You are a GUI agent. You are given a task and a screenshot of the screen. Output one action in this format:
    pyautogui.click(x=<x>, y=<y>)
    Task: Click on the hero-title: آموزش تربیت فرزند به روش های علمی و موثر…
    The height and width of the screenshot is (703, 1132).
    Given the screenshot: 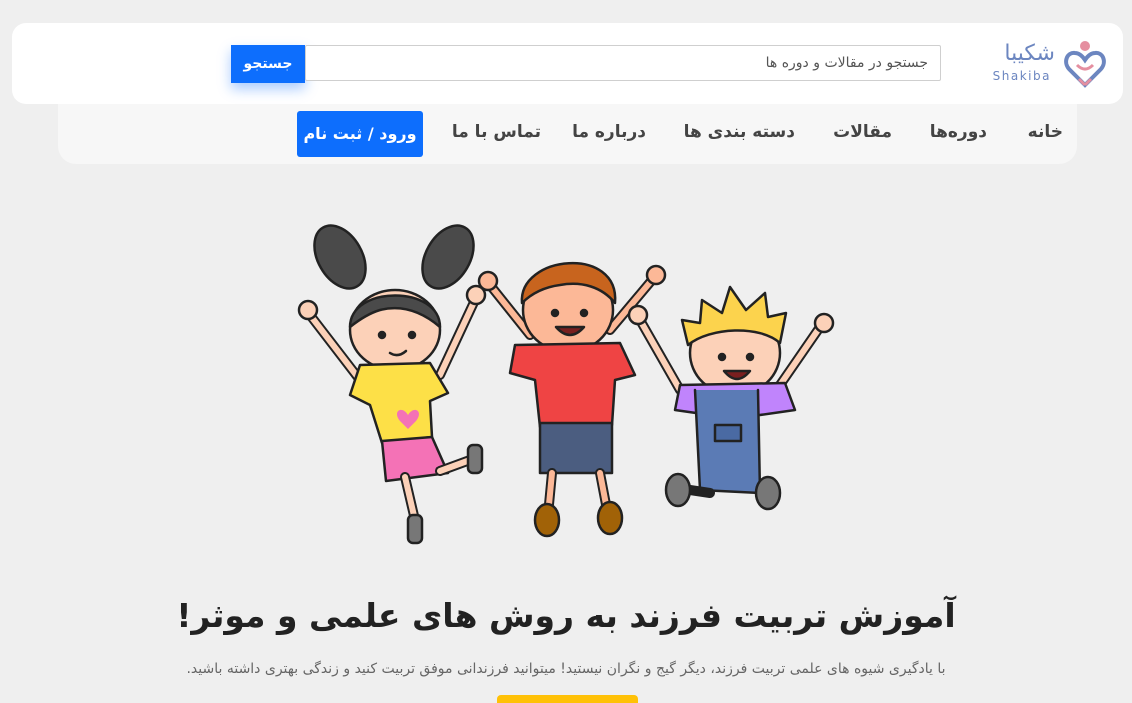 What is the action you would take?
    pyautogui.click(x=566, y=615)
    